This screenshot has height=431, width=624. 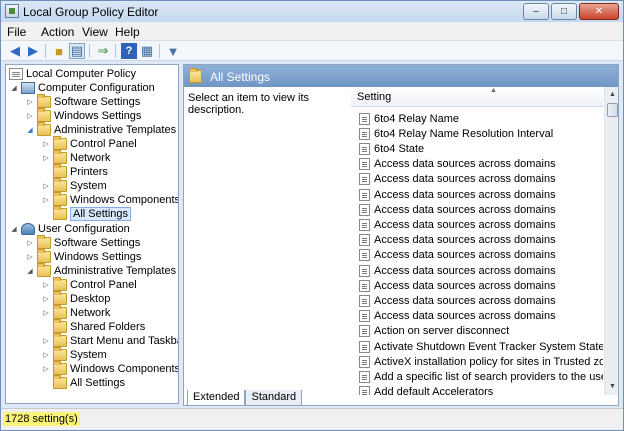 What do you see at coordinates (103, 51) in the screenshot?
I see `export-list-icon: ⇒` at bounding box center [103, 51].